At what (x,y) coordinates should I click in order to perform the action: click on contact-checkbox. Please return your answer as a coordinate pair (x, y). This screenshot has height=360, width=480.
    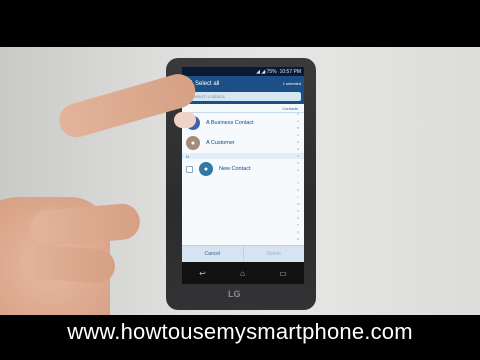
    Looking at the image, I should click on (189, 169).